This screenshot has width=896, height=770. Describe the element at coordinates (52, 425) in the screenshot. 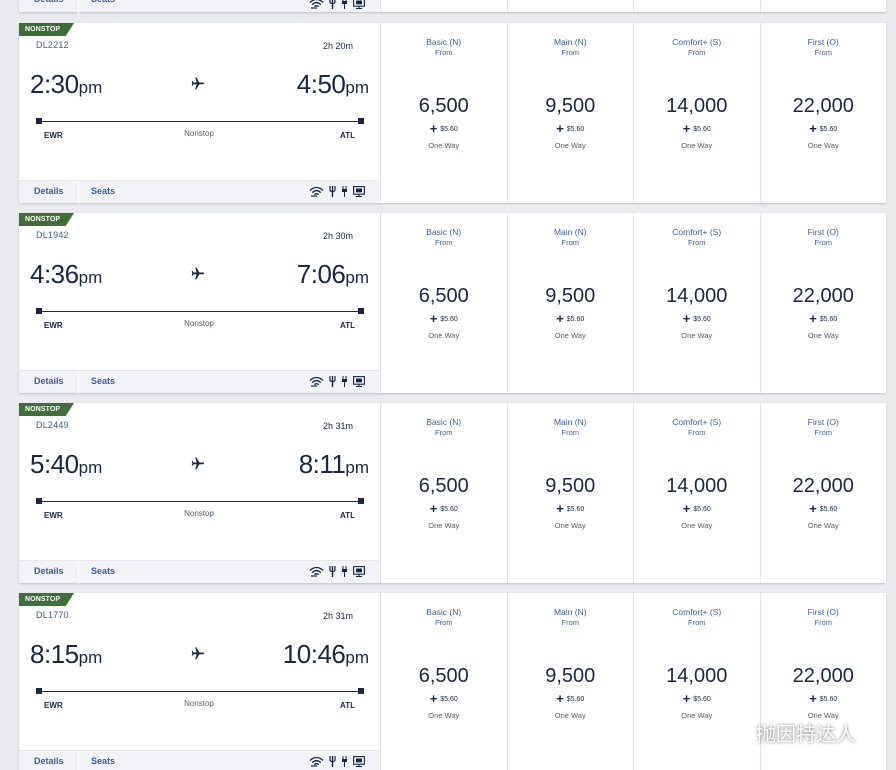

I see `flight-number: DL2449` at that location.